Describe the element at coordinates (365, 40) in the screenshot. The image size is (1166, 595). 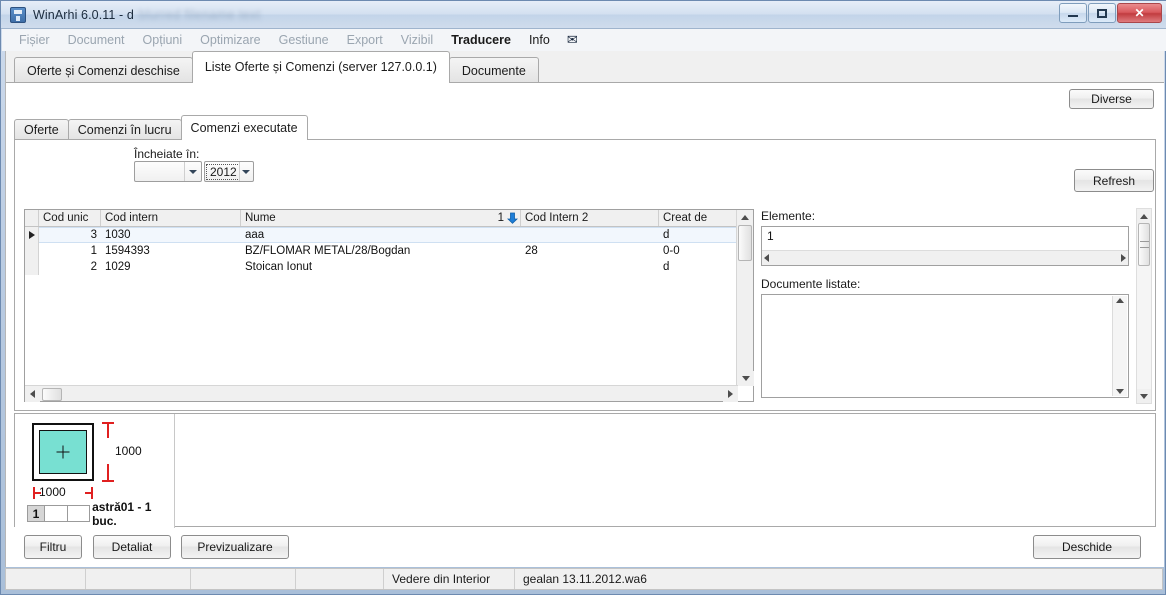
I see `menu-item-export: Export` at that location.